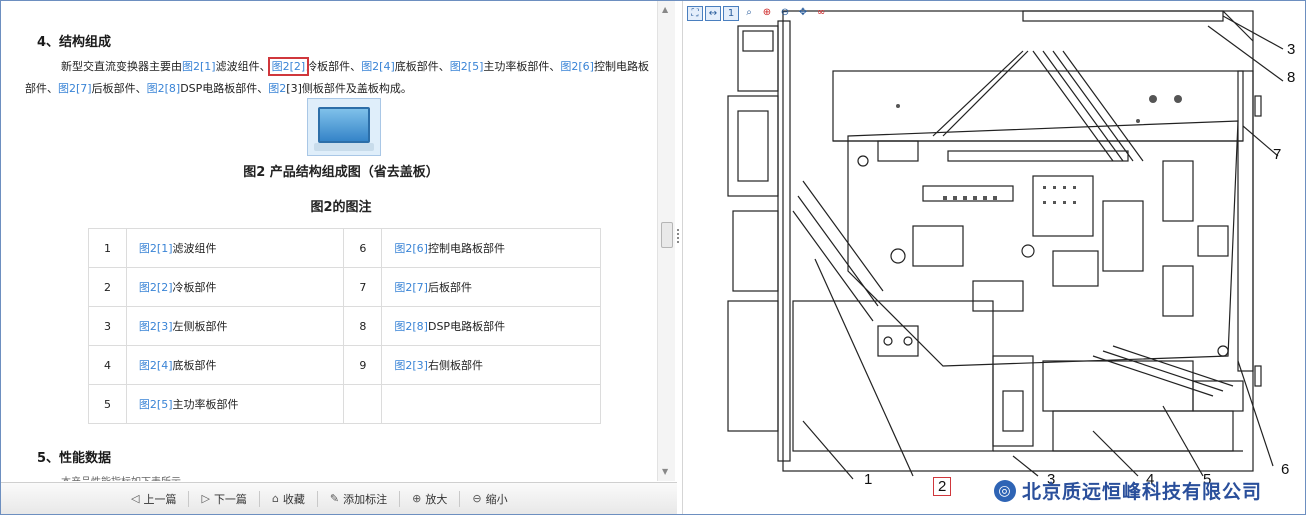 Image resolution: width=1306 pixels, height=515 pixels. What do you see at coordinates (154, 498) in the screenshot?
I see `prev-article-button: ◁ 上一篇` at bounding box center [154, 498].